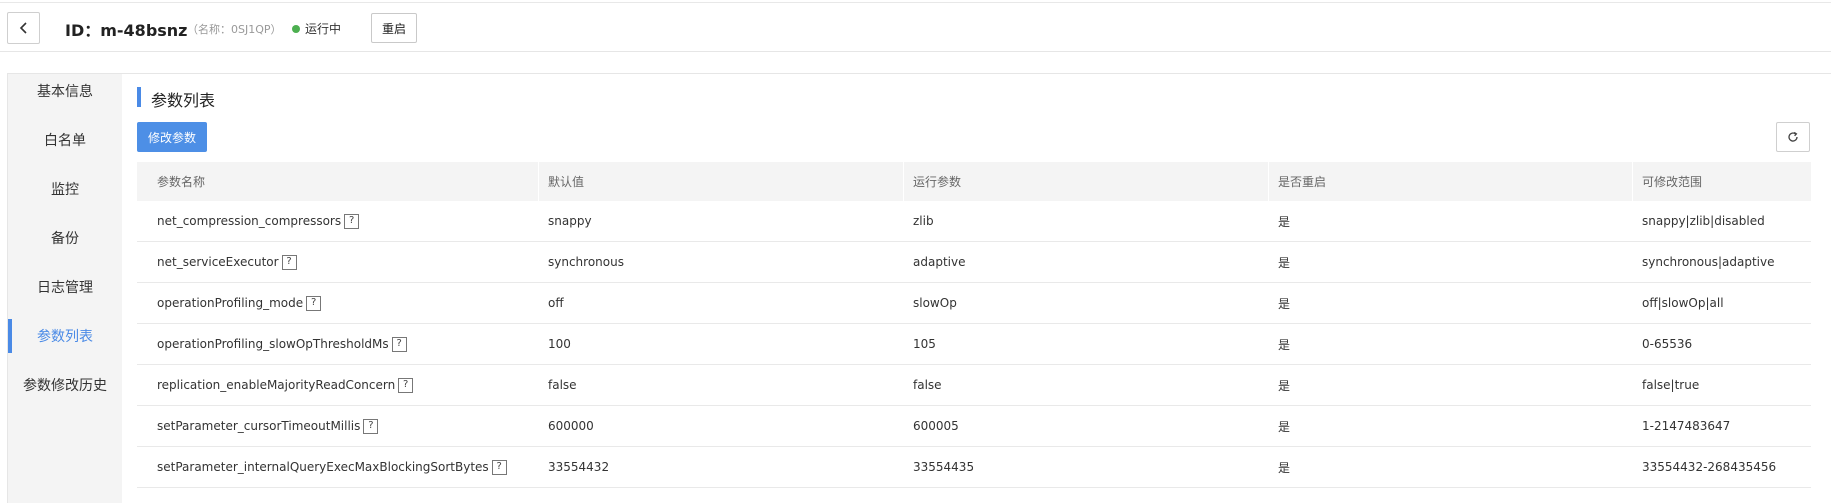 This screenshot has height=503, width=1831. What do you see at coordinates (935, 303) in the screenshot?
I see `running-value-cell: slowOp` at bounding box center [935, 303].